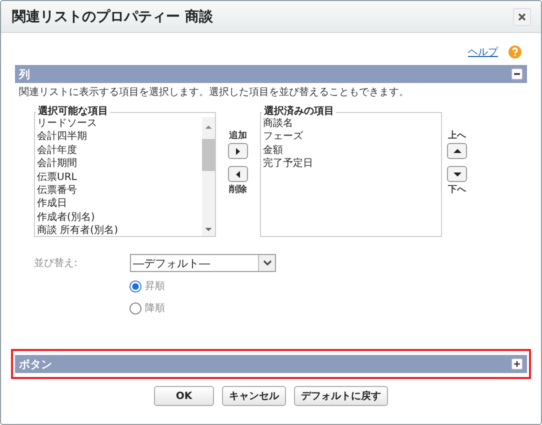  I want to click on section-title: ボタン, so click(35, 364).